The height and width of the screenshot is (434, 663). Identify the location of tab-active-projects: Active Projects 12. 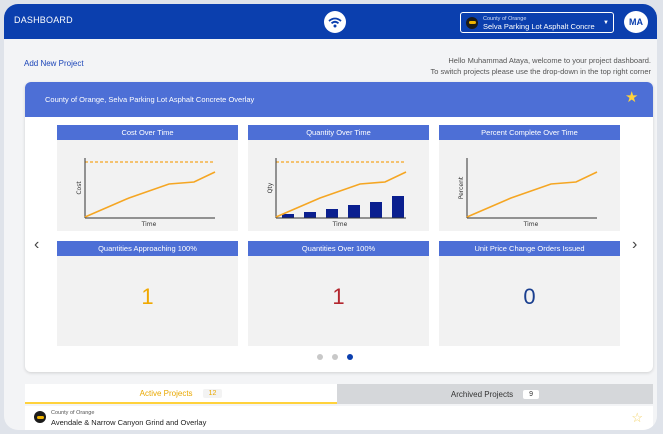
(181, 394).